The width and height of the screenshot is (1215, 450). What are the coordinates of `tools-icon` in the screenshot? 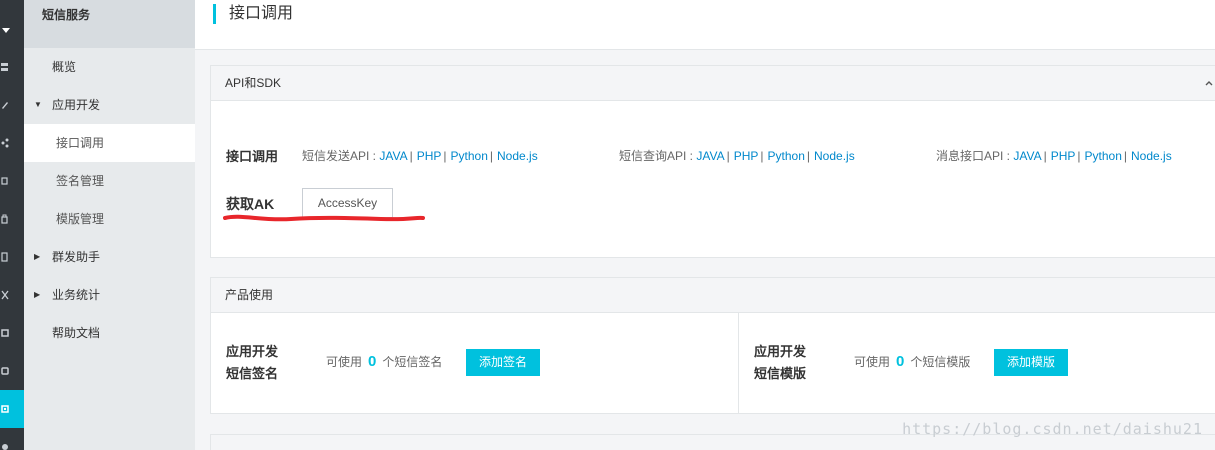 It's located at (12, 295).